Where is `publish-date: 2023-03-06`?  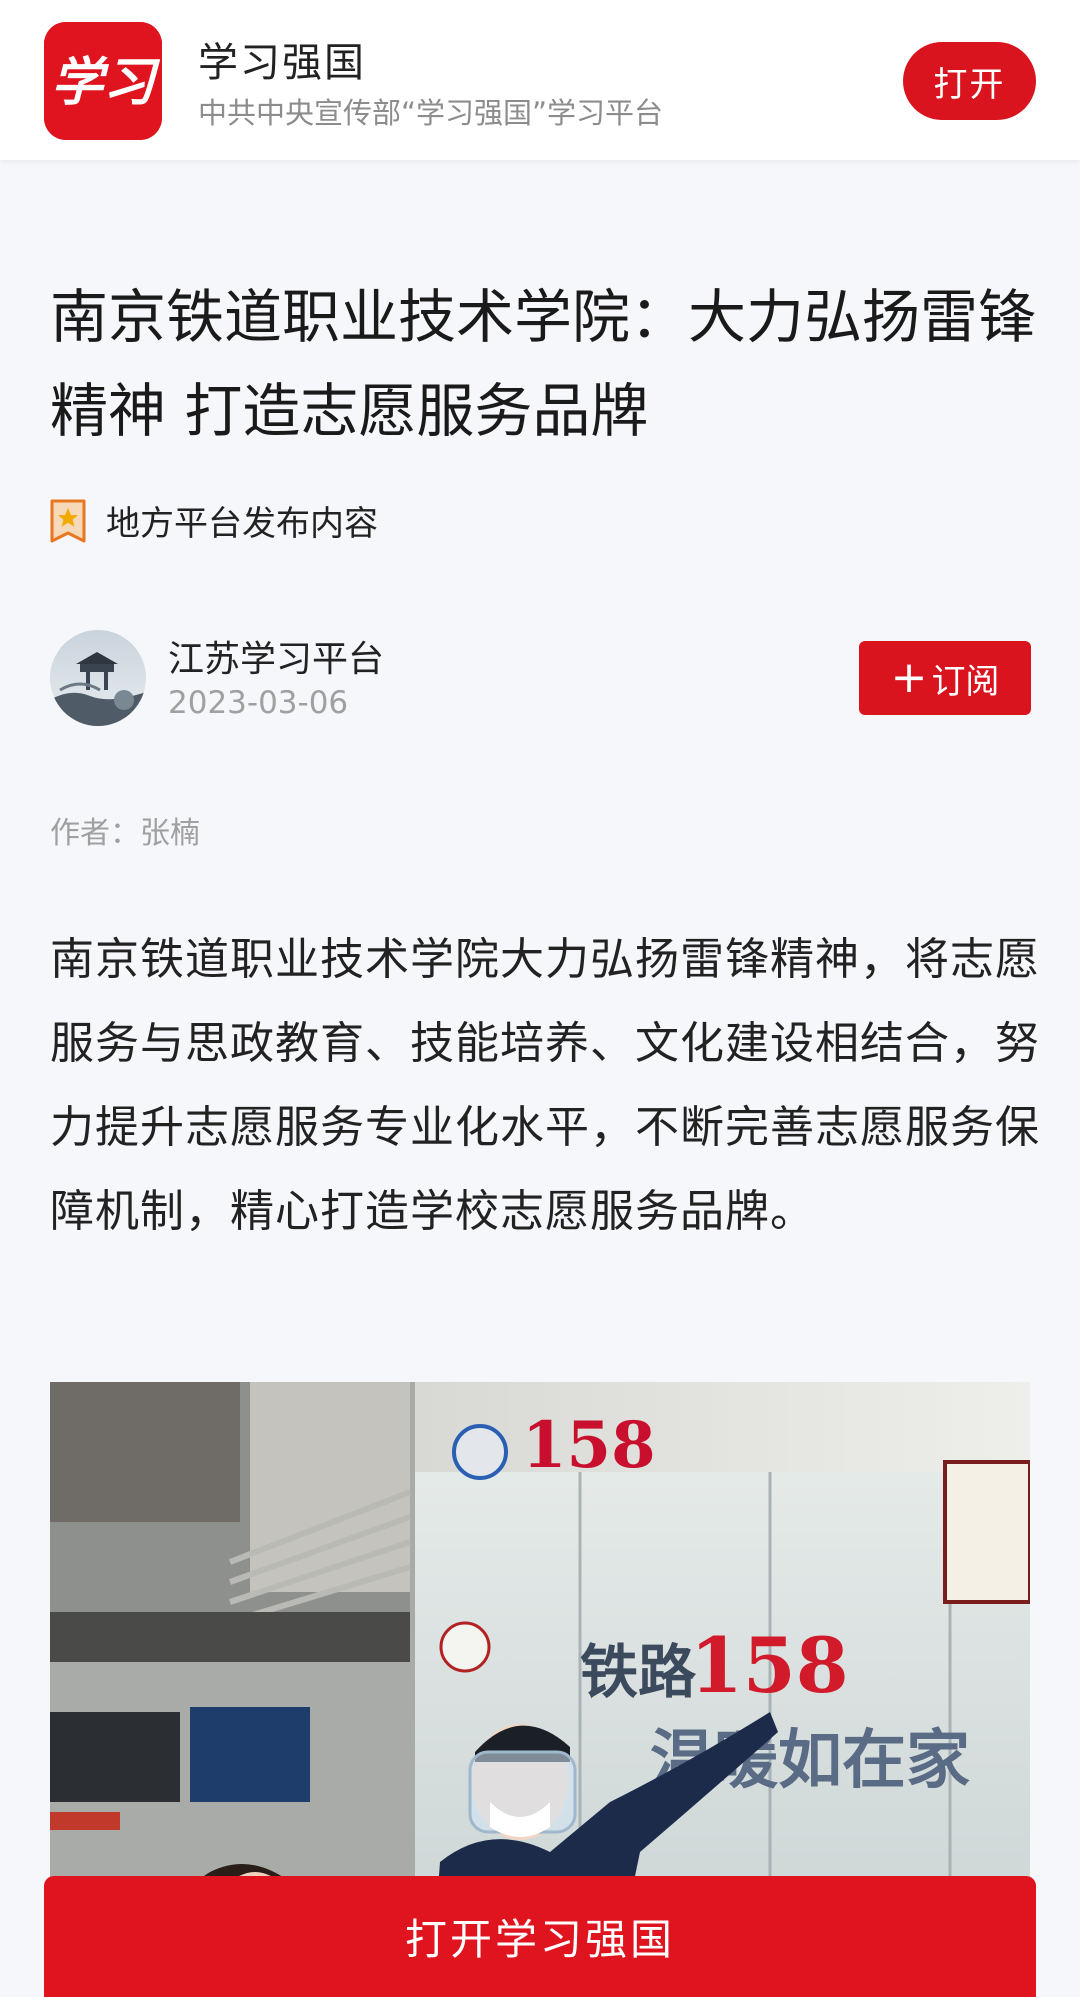
publish-date: 2023-03-06 is located at coordinates (258, 703).